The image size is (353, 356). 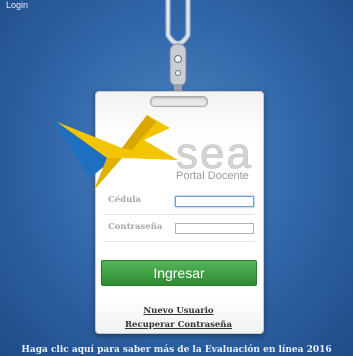 What do you see at coordinates (179, 101) in the screenshot?
I see `badge-slot` at bounding box center [179, 101].